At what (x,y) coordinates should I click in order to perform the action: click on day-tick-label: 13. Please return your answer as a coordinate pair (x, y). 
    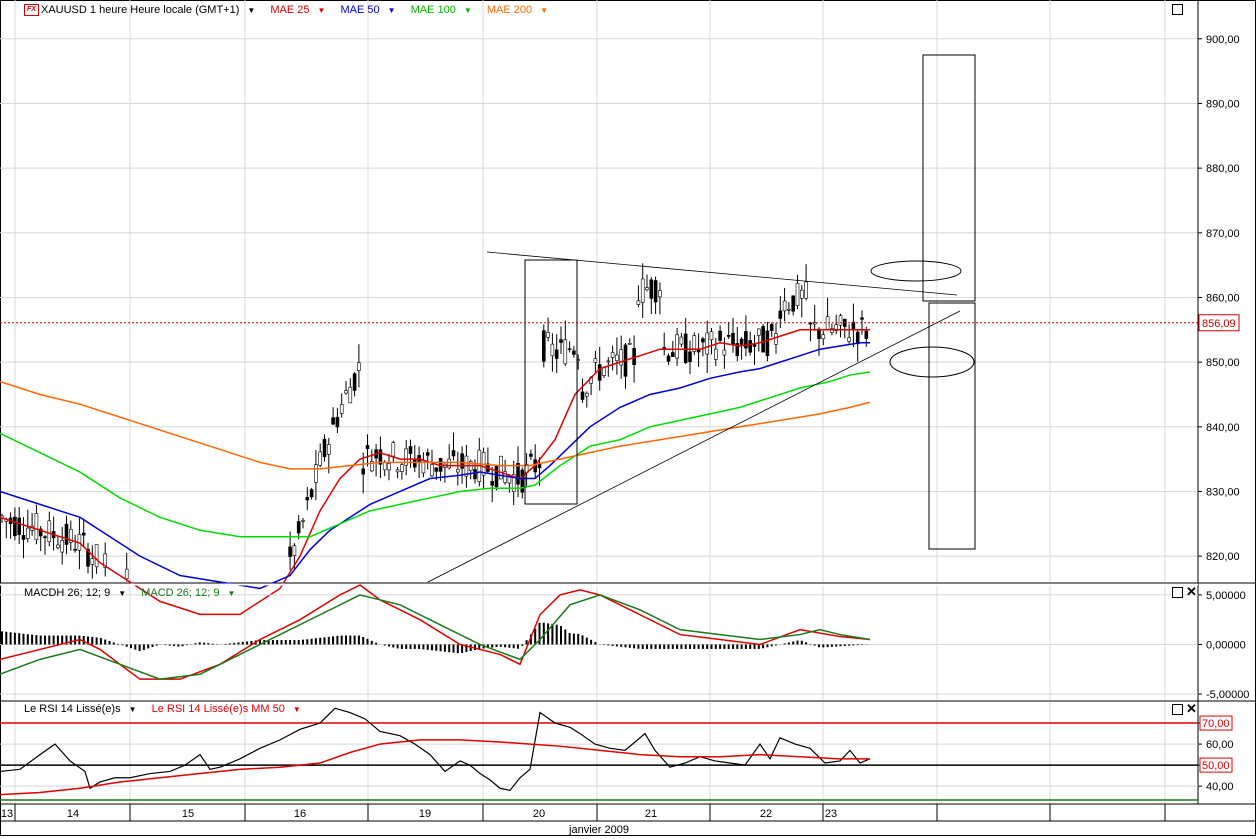
    Looking at the image, I should click on (7, 814).